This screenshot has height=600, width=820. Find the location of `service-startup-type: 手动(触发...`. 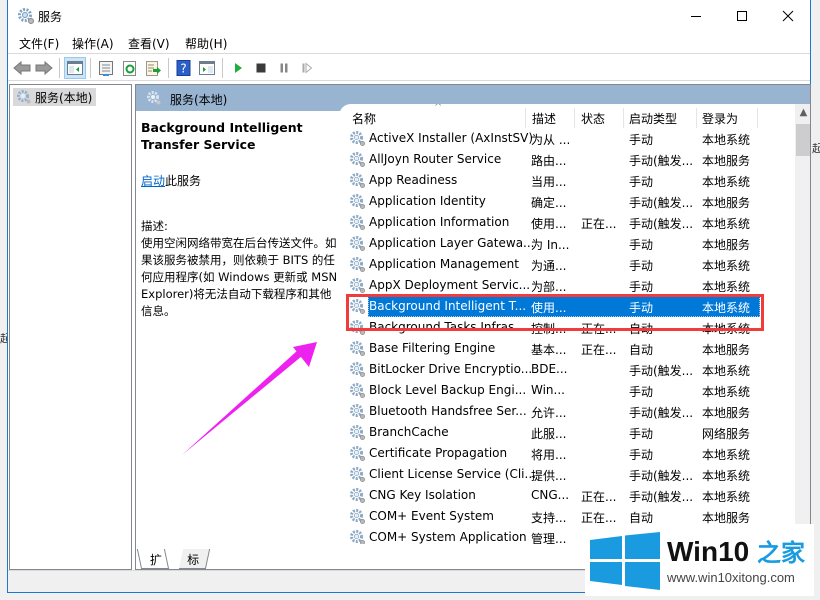

service-startup-type: 手动(触发... is located at coordinates (661, 497).